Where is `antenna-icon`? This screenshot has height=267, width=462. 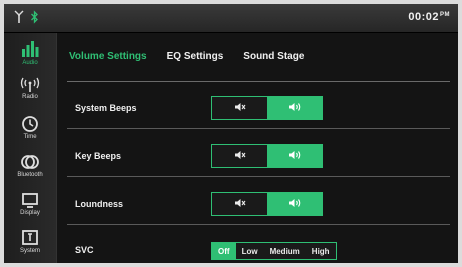 antenna-icon is located at coordinates (19, 17).